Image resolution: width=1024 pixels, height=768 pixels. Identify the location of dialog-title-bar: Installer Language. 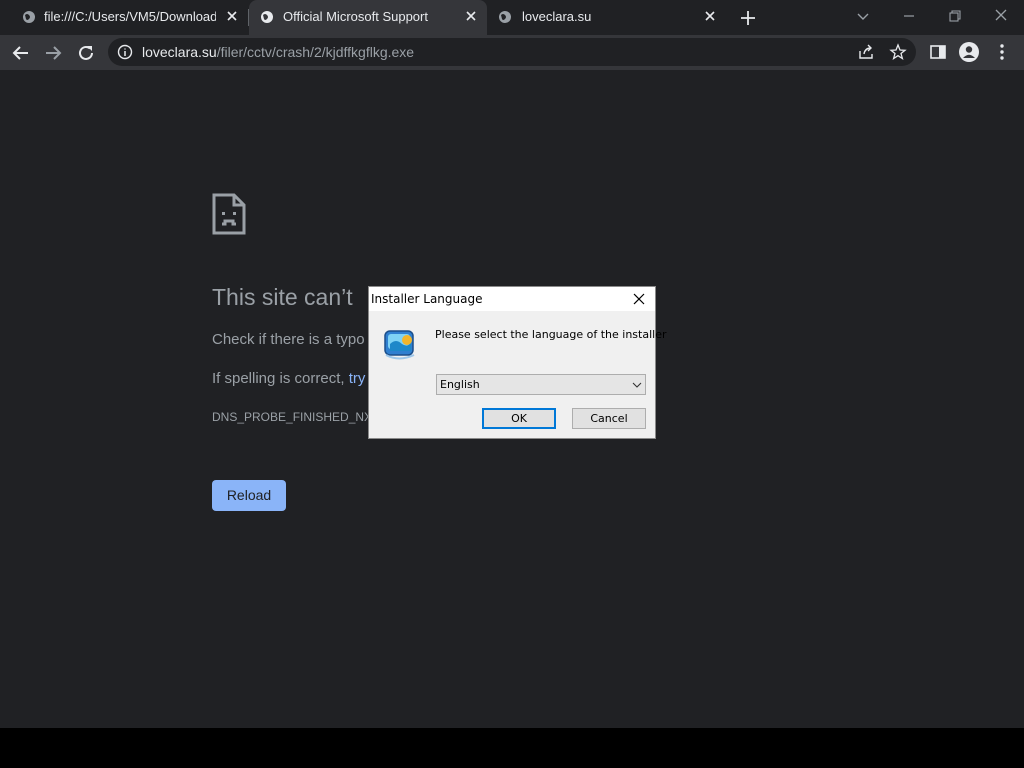
(512, 299).